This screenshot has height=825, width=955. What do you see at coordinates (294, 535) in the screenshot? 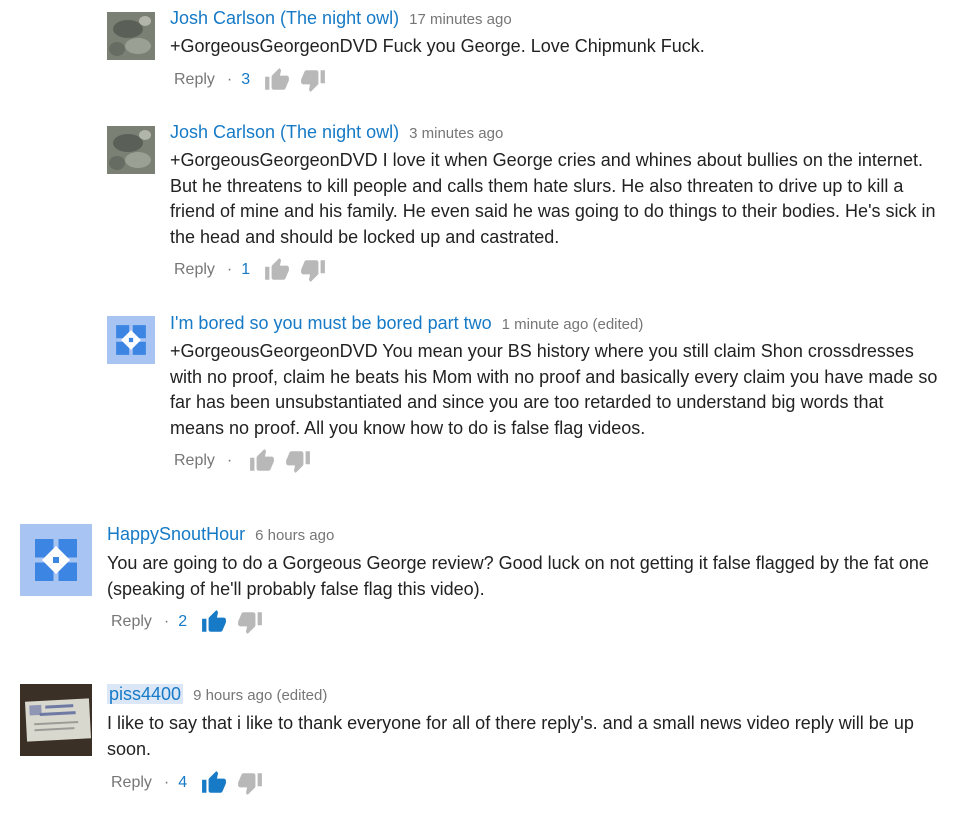
I see `comment-time: 6 hours ago` at bounding box center [294, 535].